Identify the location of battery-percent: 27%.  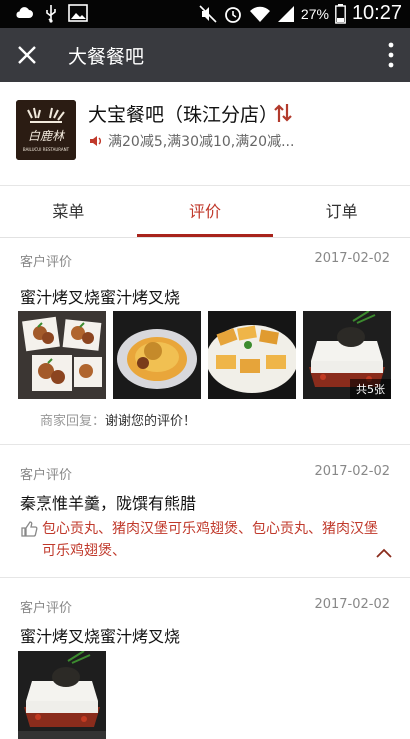
(314, 13).